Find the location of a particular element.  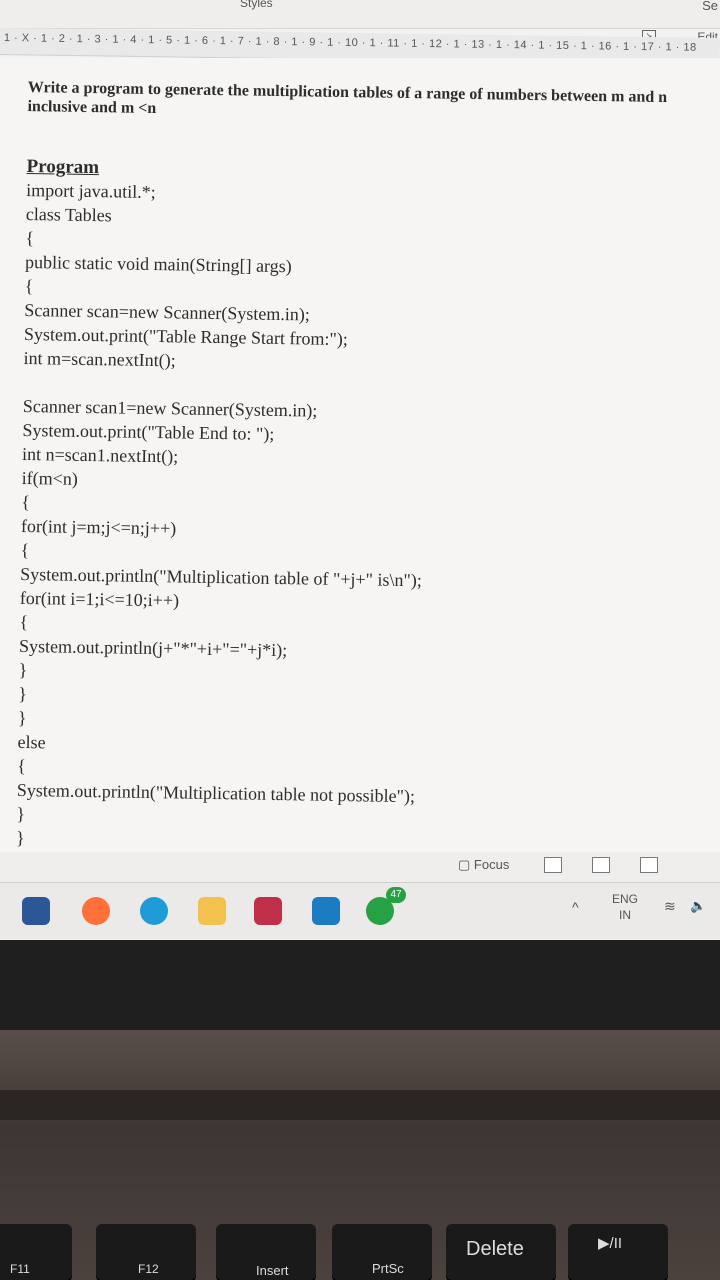

wifi-icon: ≋ is located at coordinates (670, 907).